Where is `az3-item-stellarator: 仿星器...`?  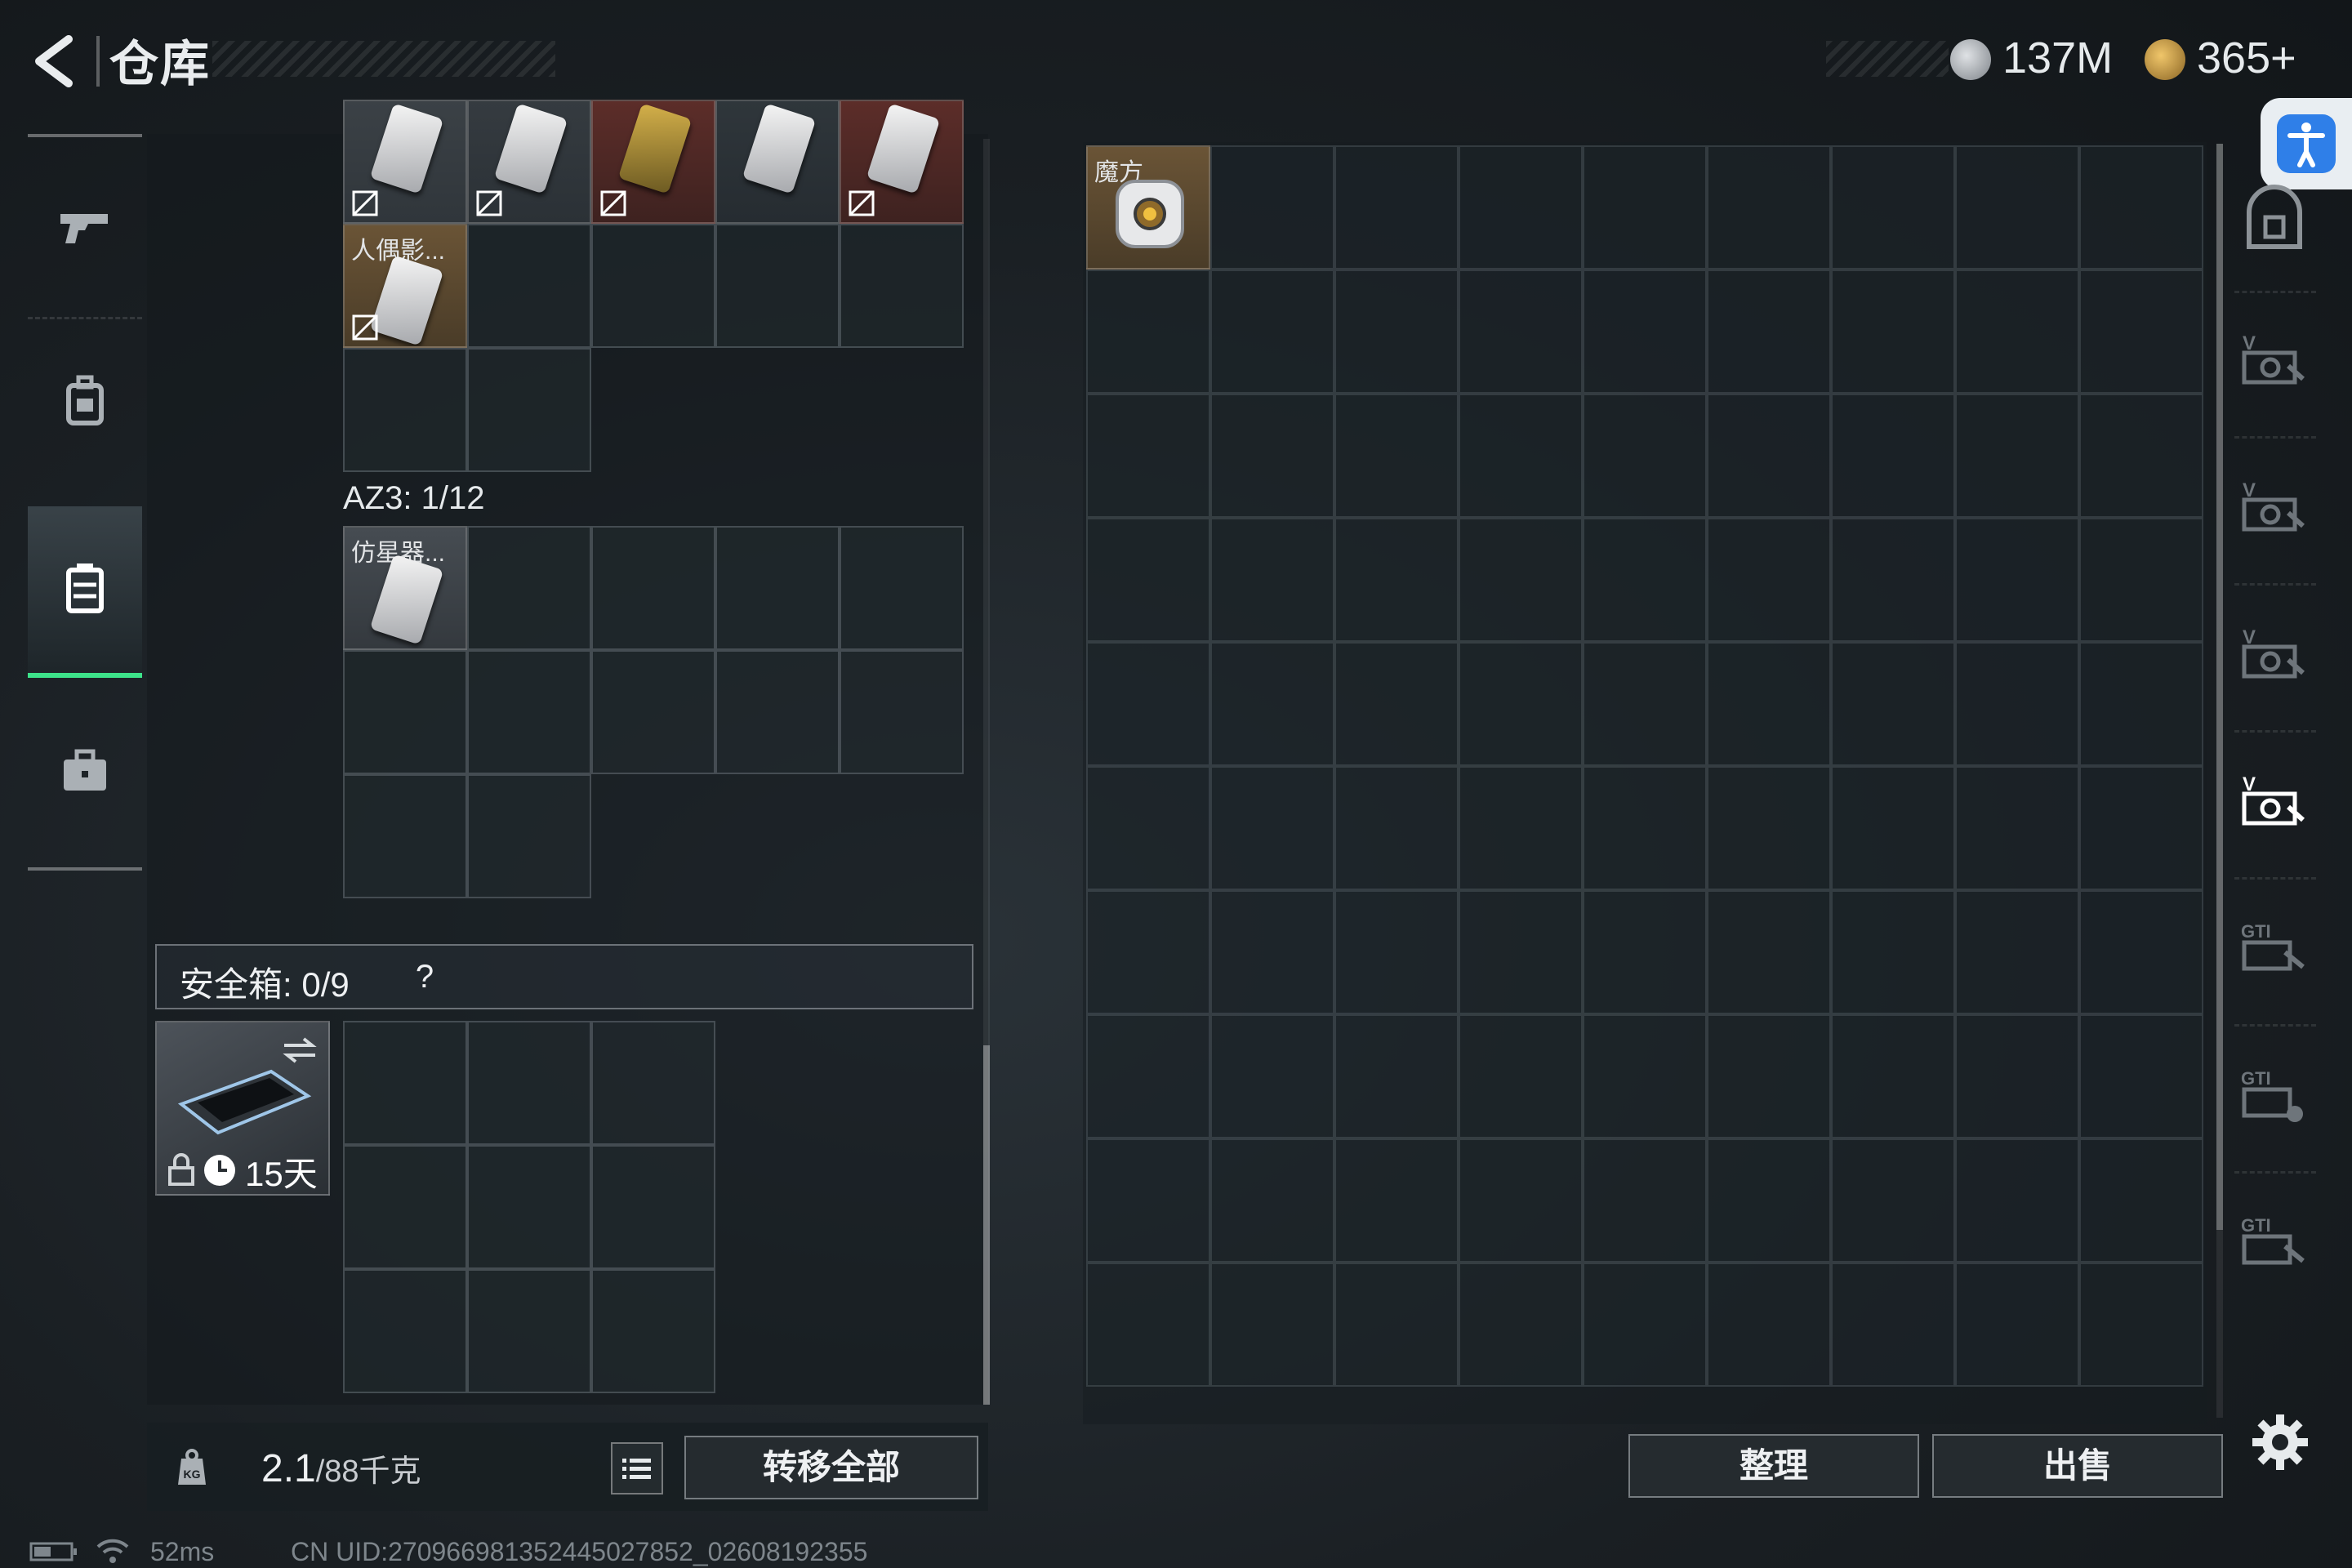
az3-item-stellarator: 仿星器... is located at coordinates (405, 588).